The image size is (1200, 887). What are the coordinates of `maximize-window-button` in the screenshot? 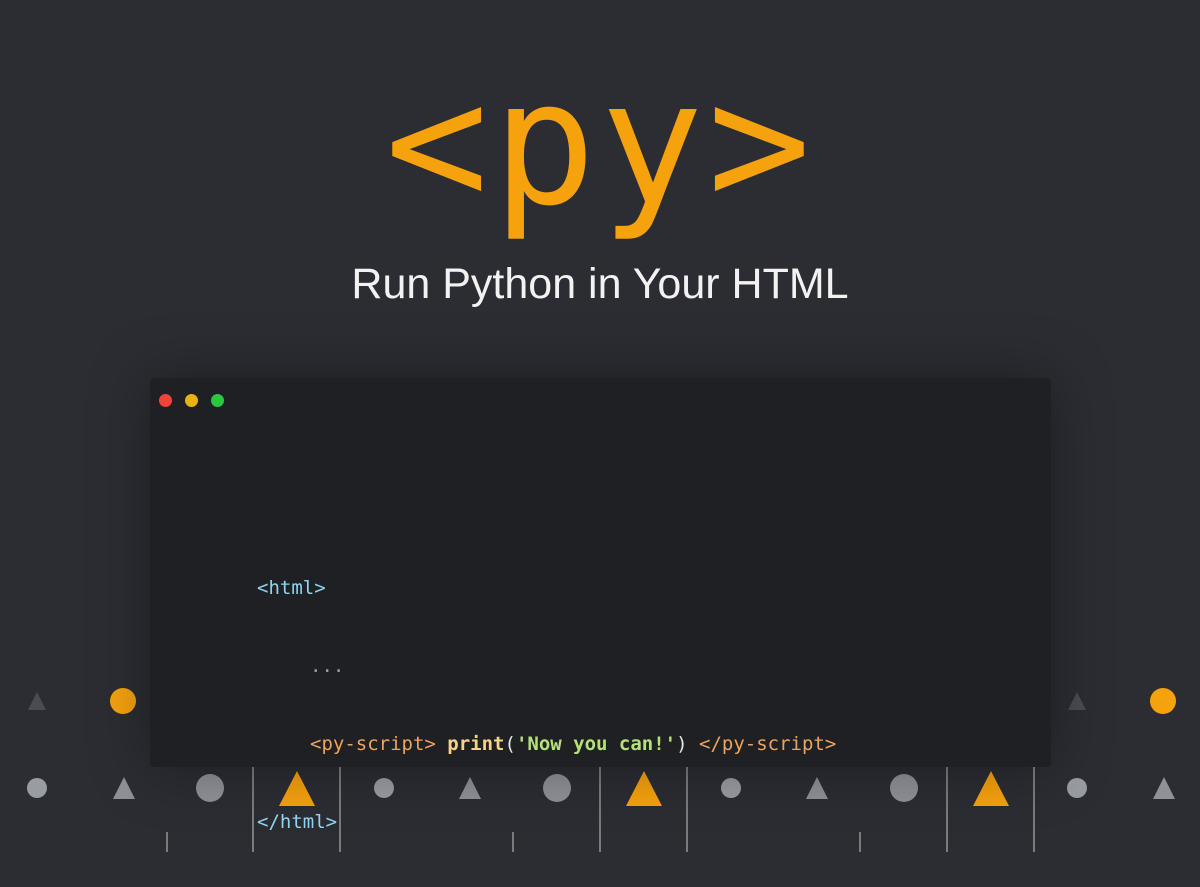 It's located at (217, 400).